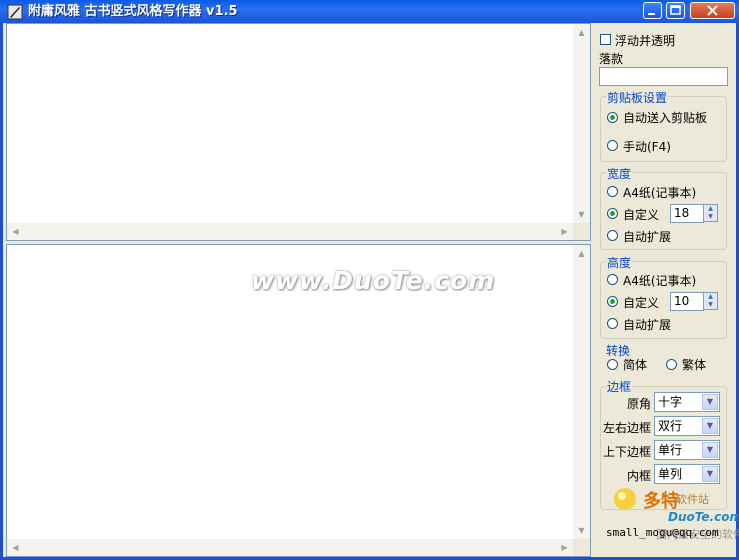 The height and width of the screenshot is (560, 739). What do you see at coordinates (703, 517) in the screenshot?
I see `logo-domain: DuoTe.com` at bounding box center [703, 517].